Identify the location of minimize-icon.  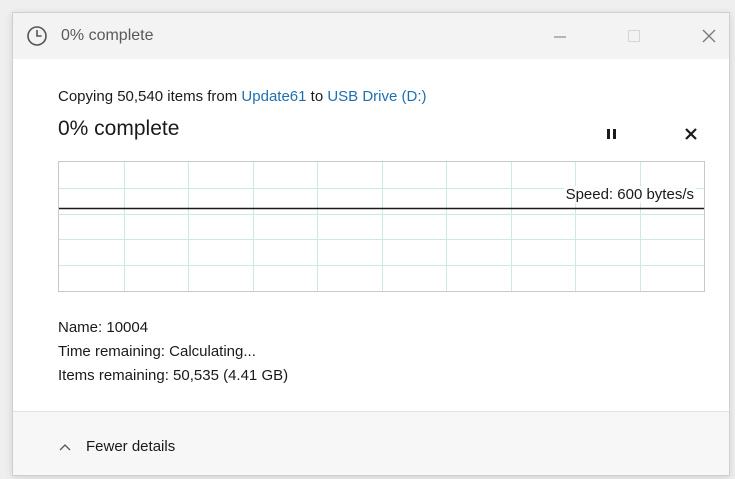
(560, 37).